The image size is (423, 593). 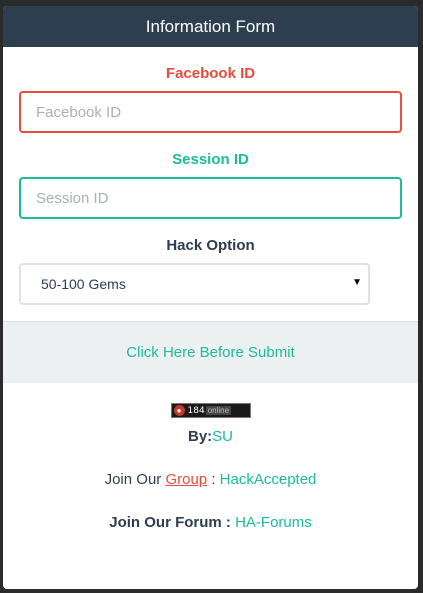 What do you see at coordinates (200, 436) in the screenshot?
I see `by-prefix: By:` at bounding box center [200, 436].